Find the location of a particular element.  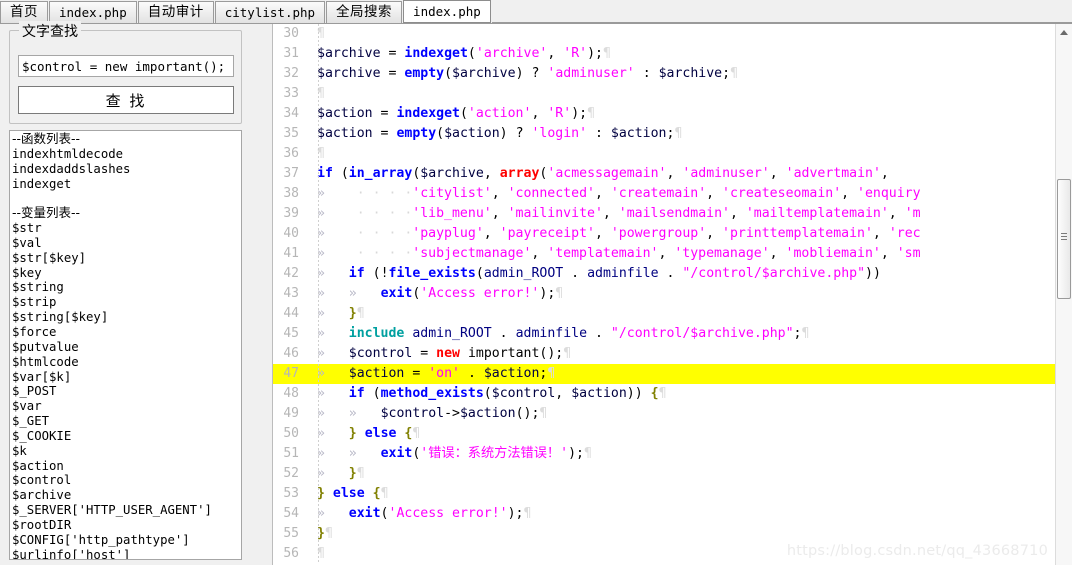

symbol-list-item: indexhtmldecode is located at coordinates (126, 154).